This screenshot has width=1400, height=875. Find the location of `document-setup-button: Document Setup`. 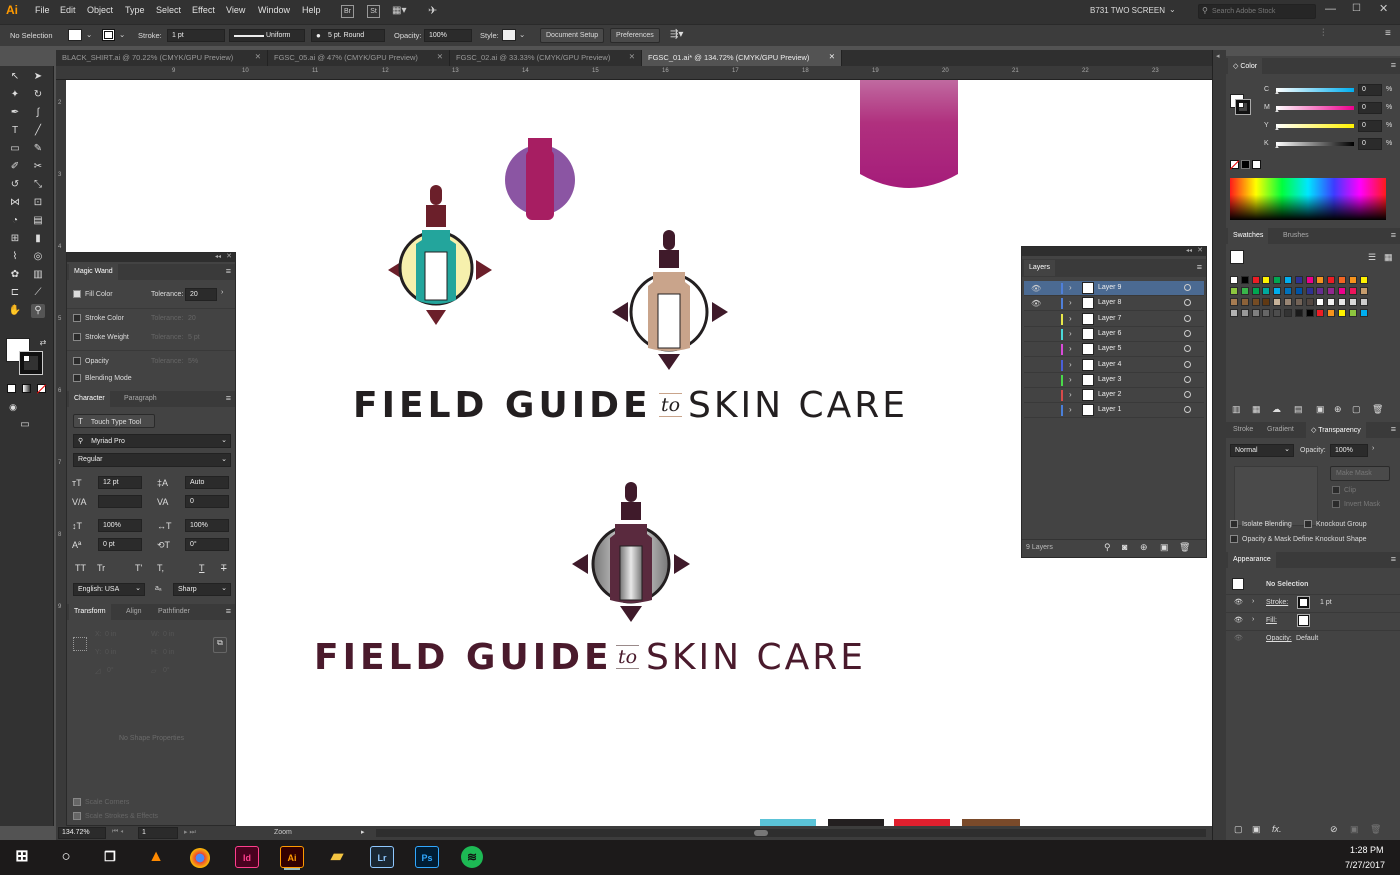

document-setup-button: Document Setup is located at coordinates (572, 35).